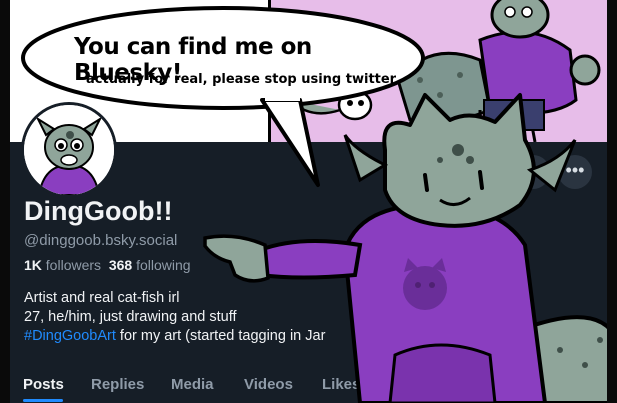 The width and height of the screenshot is (617, 403). What do you see at coordinates (33, 265) in the screenshot?
I see `followers-count: 1K` at bounding box center [33, 265].